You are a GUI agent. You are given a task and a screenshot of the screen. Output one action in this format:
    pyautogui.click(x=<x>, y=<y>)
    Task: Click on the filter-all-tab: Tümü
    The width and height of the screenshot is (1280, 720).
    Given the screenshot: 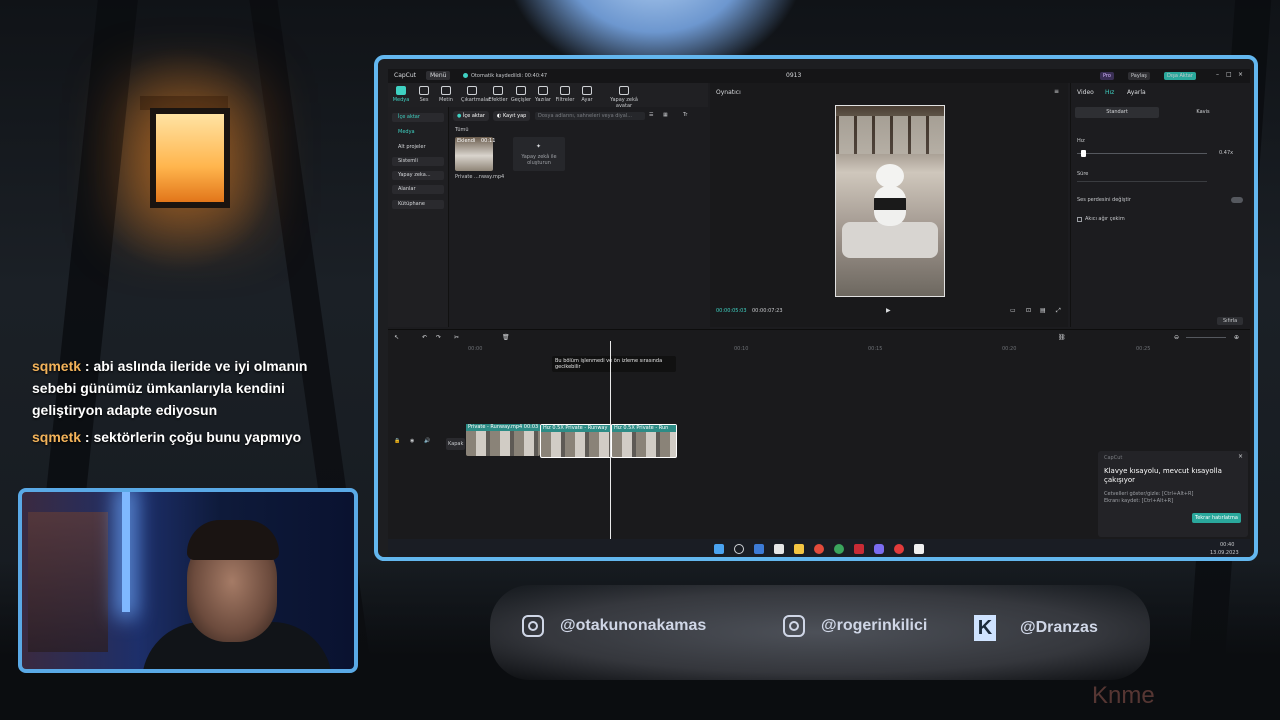 What is the action you would take?
    pyautogui.click(x=462, y=130)
    